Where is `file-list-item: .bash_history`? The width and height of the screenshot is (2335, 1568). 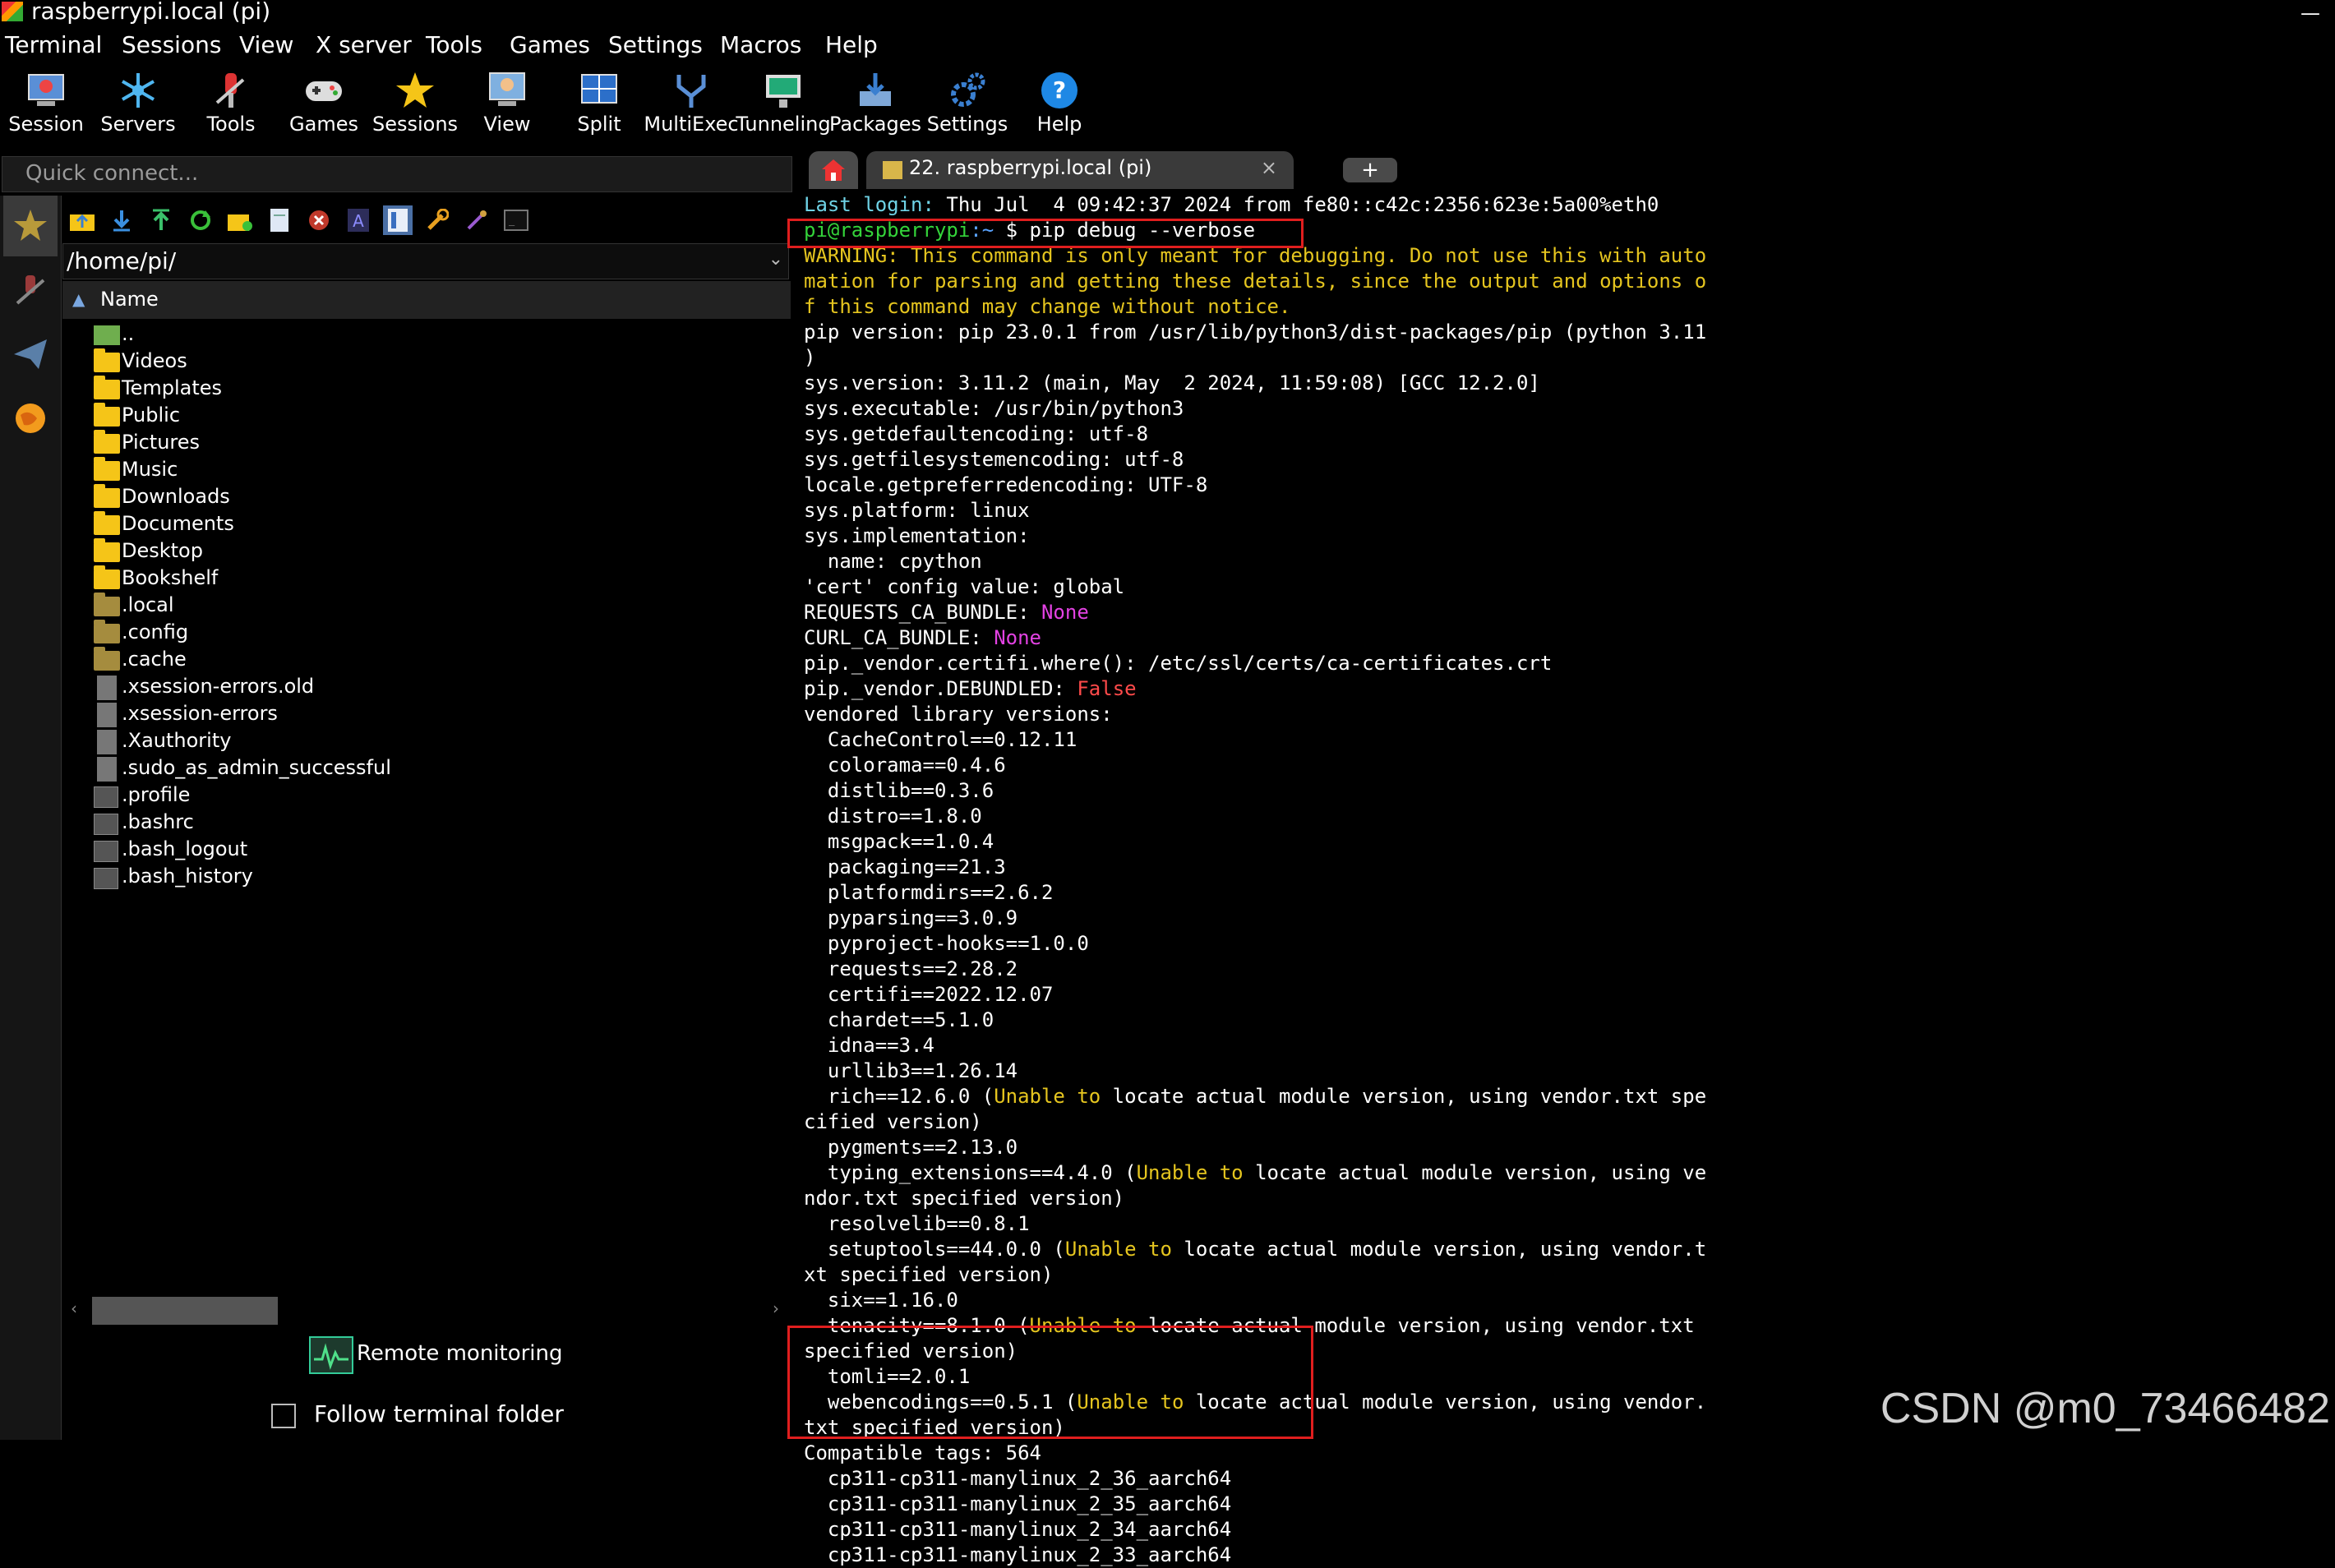 file-list-item: .bash_history is located at coordinates (421, 878).